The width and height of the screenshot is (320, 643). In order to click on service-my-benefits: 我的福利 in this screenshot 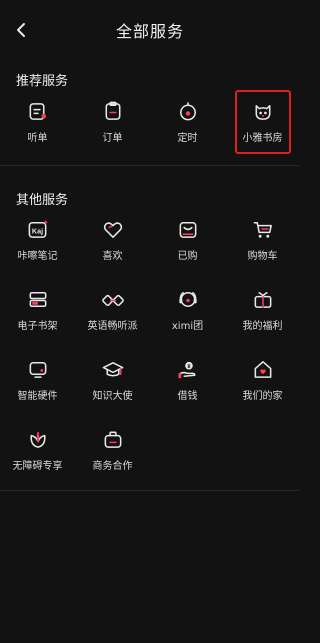, I will do `click(262, 310)`.